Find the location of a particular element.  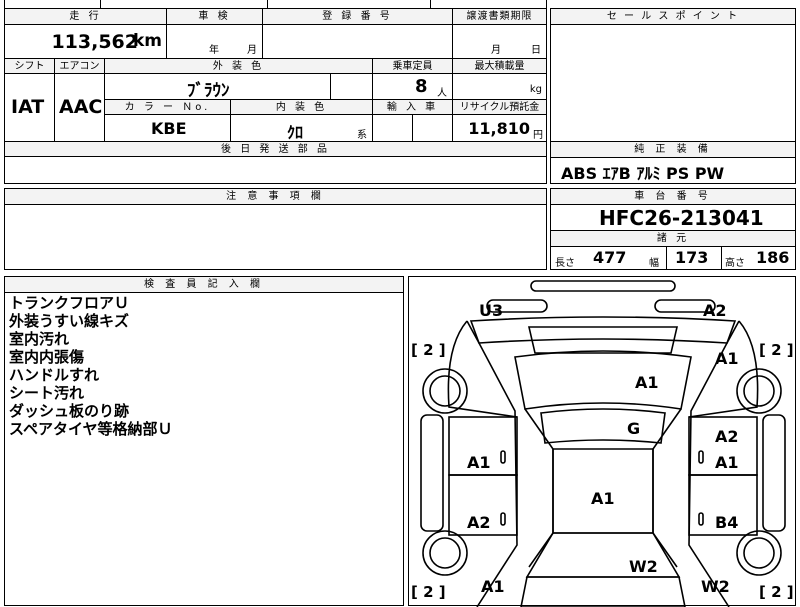

damage-mark-w2-center: W2 is located at coordinates (643, 566).